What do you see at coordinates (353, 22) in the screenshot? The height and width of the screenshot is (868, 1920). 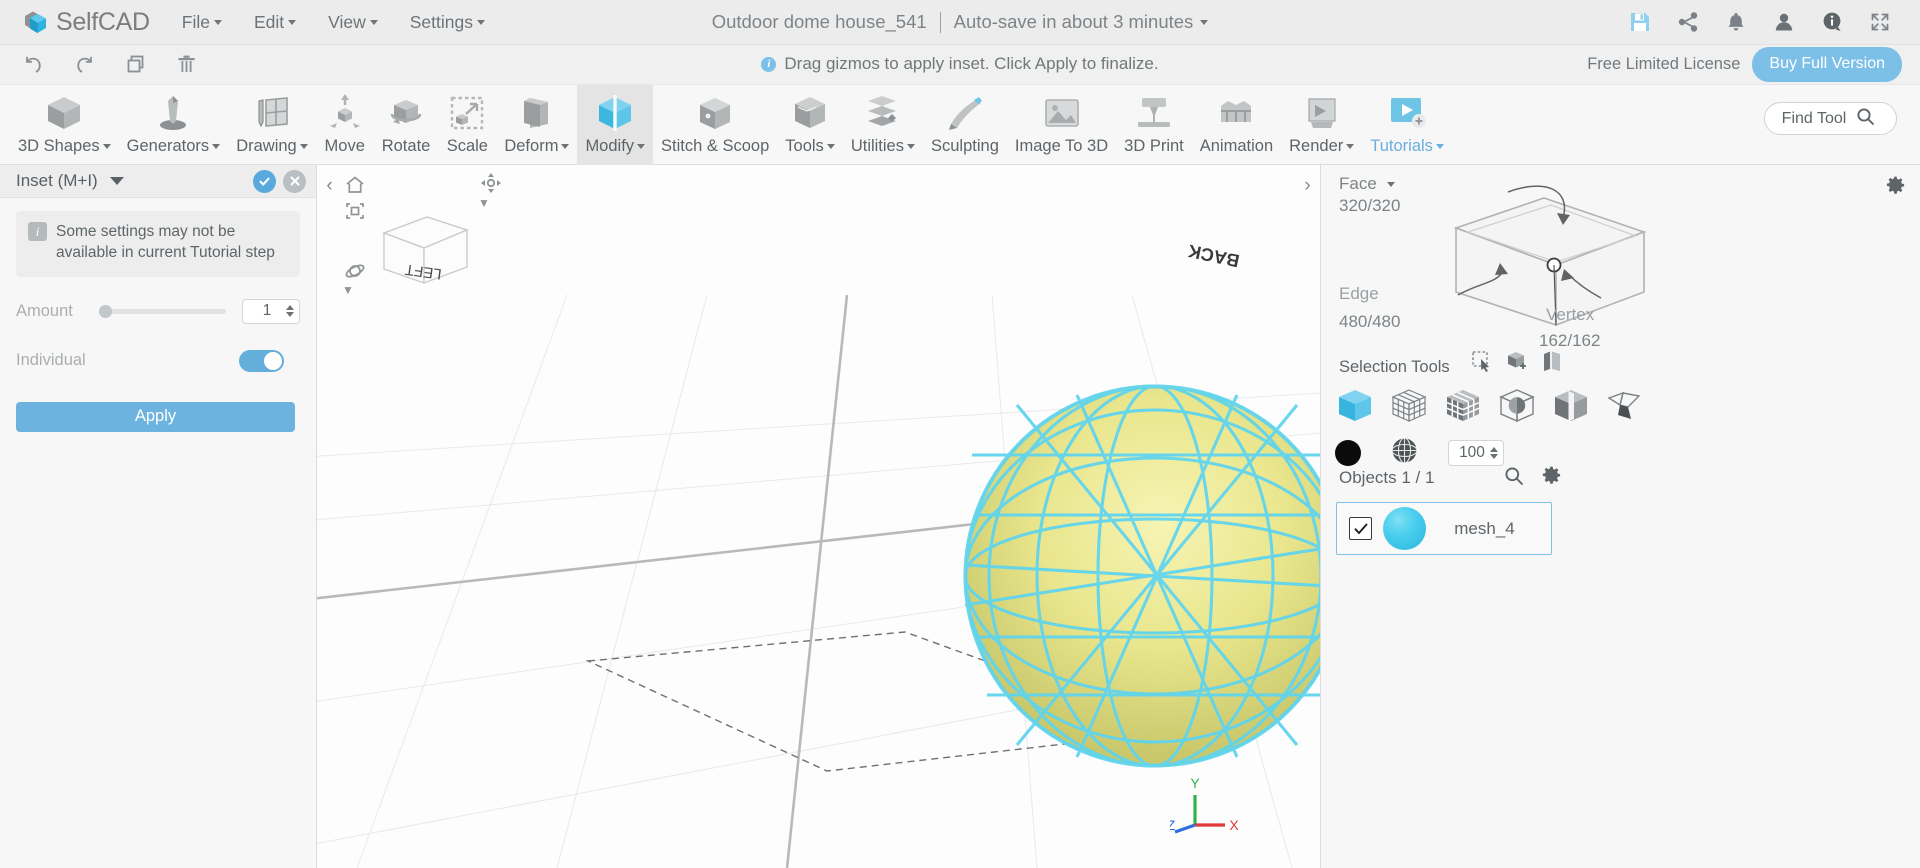 I see `menu-view: View` at bounding box center [353, 22].